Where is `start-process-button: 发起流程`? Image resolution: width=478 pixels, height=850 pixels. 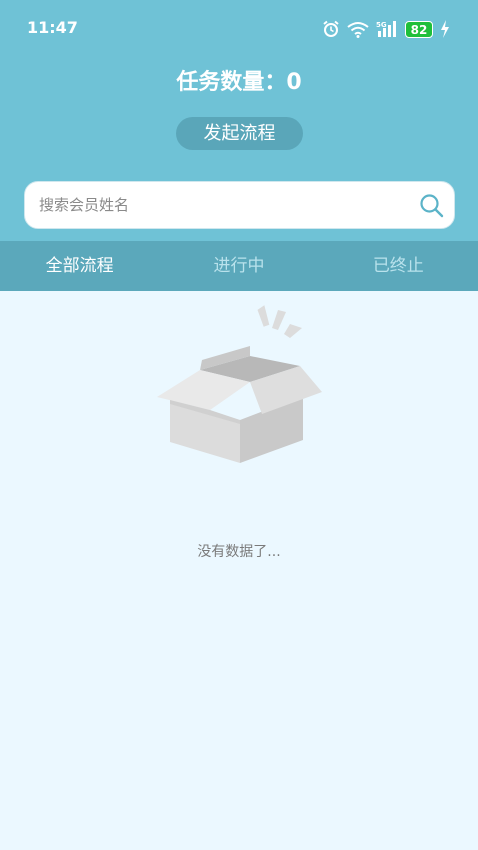
start-process-button: 发起流程 is located at coordinates (239, 133).